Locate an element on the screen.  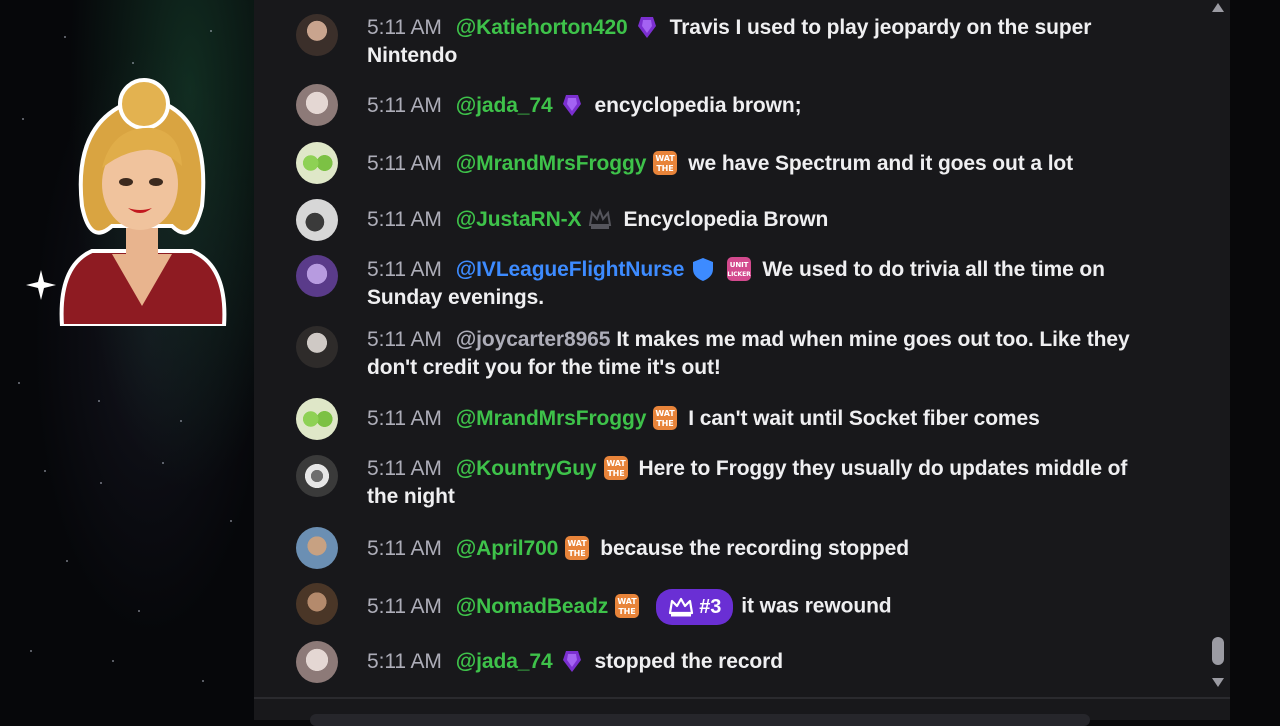
message-username: @joycarter8965 is located at coordinates (533, 339).